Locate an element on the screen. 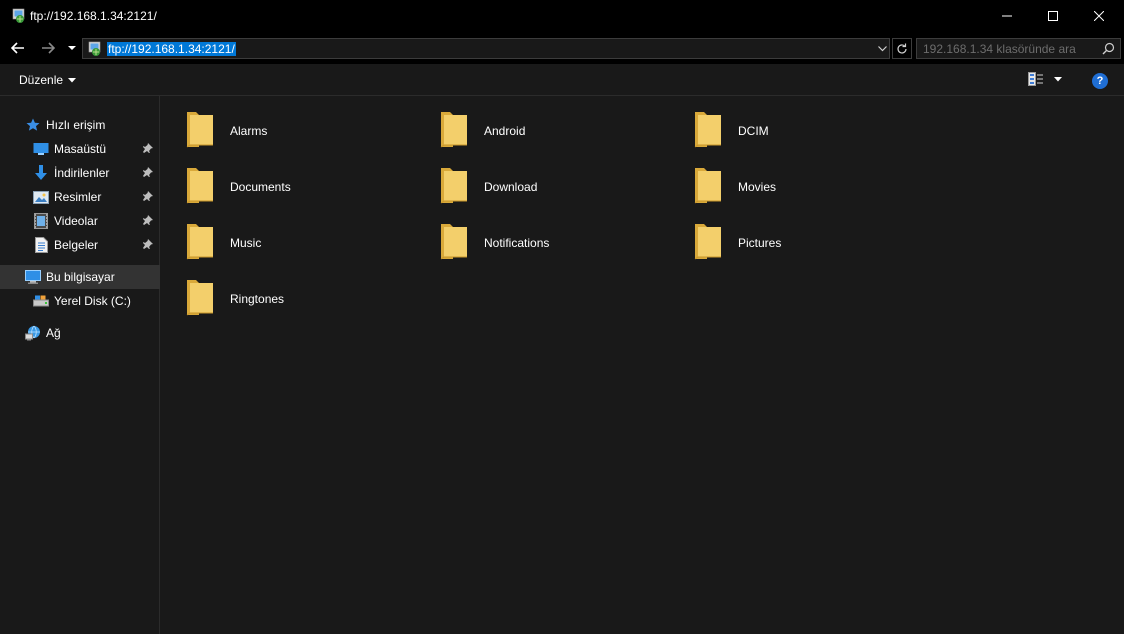 This screenshot has height=634, width=1124. desktop-icon is located at coordinates (41, 149).